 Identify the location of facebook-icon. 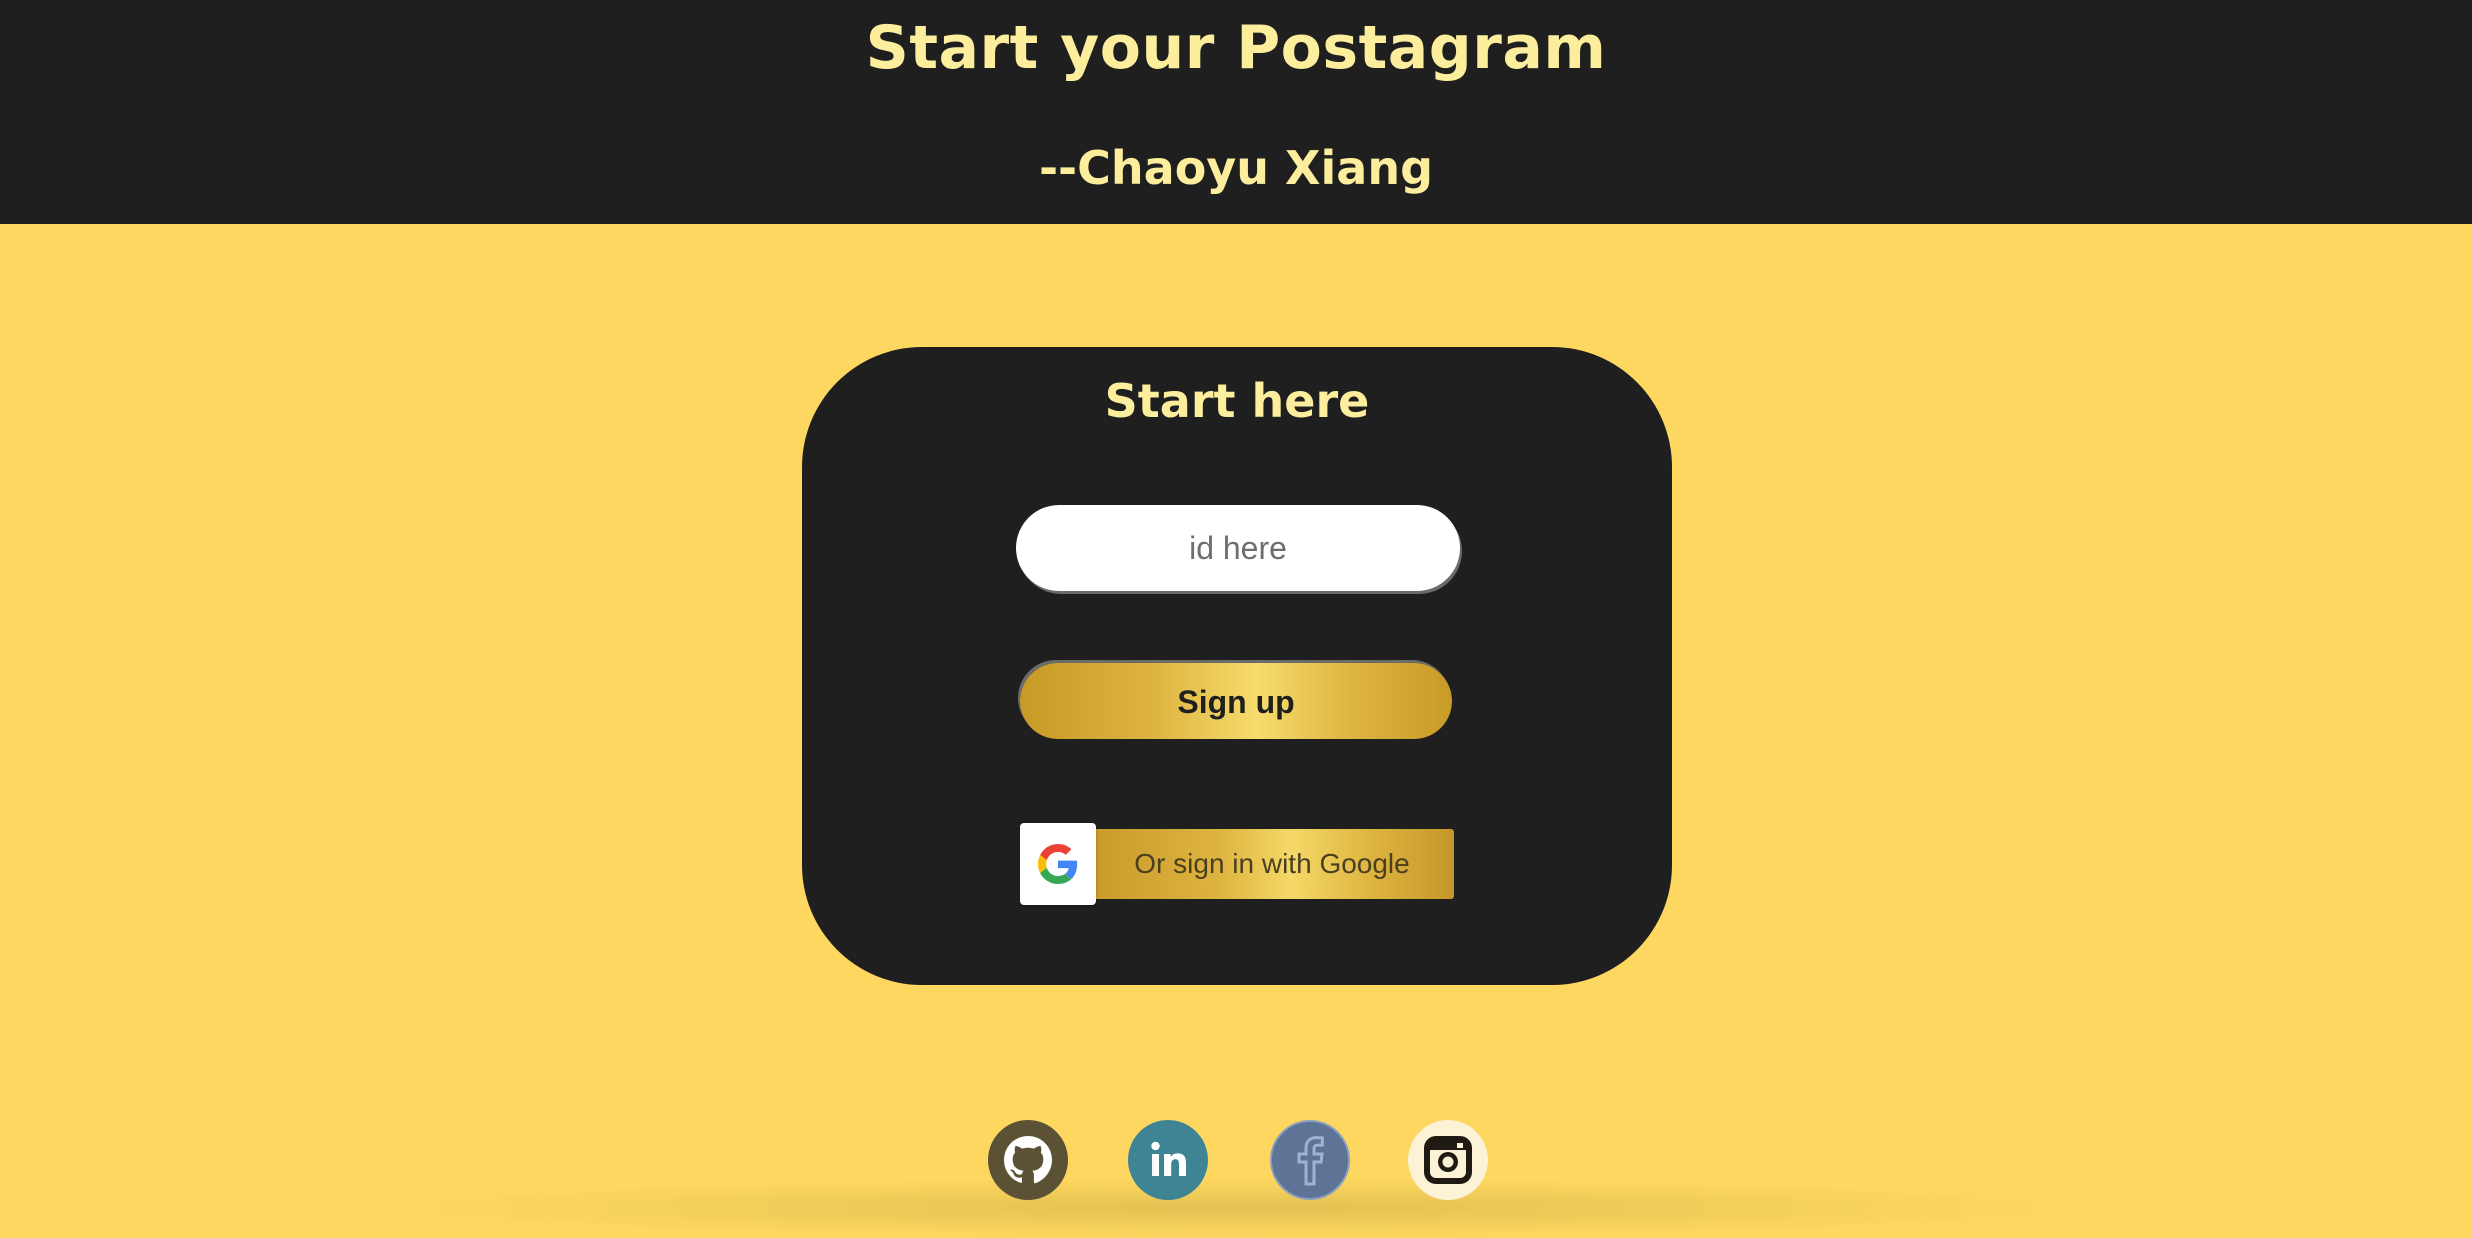
(1310, 1160).